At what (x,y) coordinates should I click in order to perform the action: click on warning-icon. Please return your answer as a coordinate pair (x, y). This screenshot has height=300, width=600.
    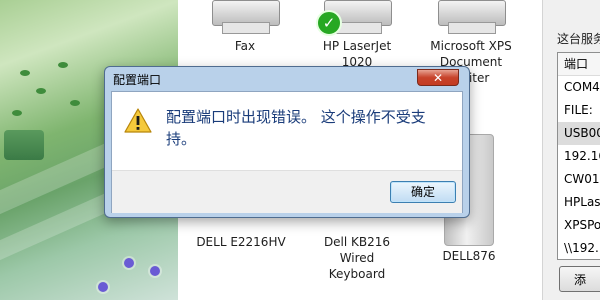
    Looking at the image, I should click on (138, 120).